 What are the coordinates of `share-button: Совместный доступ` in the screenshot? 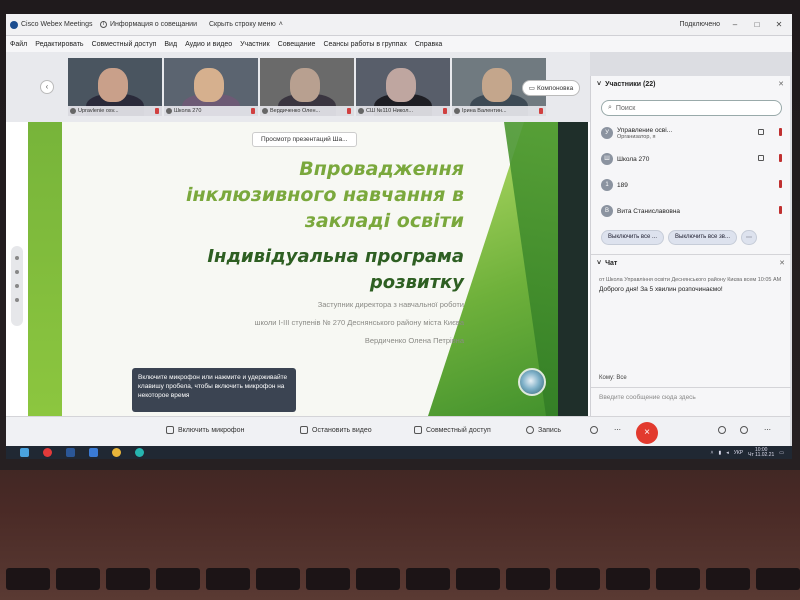 It's located at (452, 430).